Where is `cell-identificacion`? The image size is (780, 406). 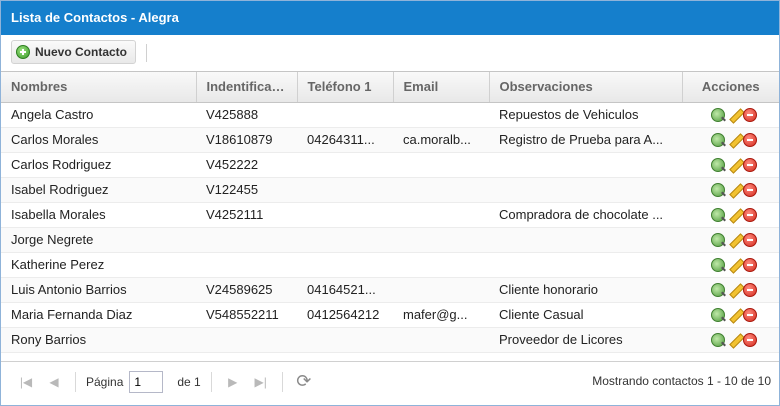
cell-identificacion is located at coordinates (246, 265).